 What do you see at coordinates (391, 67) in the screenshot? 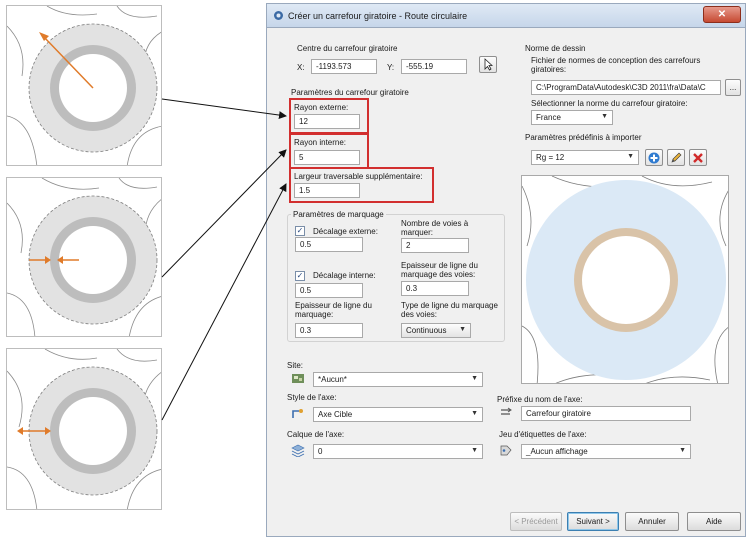
I see `y-label: Y:` at bounding box center [391, 67].